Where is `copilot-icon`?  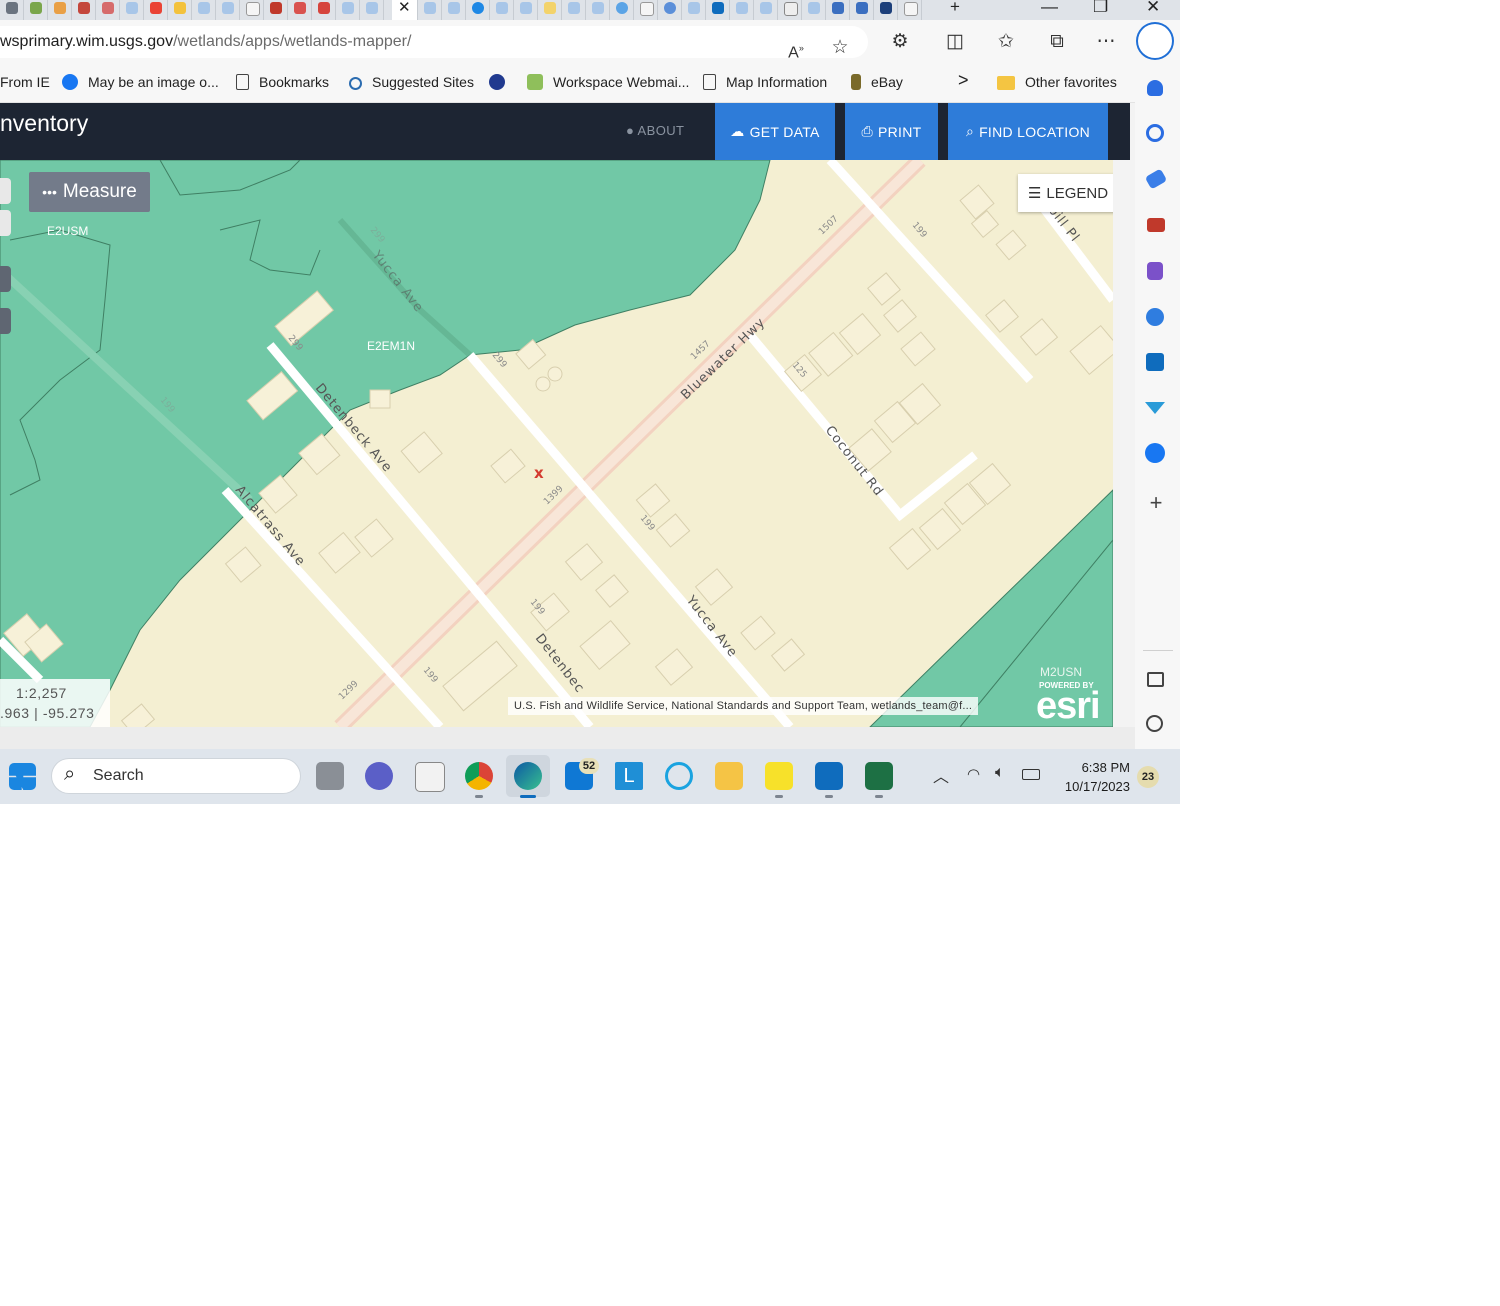 copilot-icon is located at coordinates (1155, 41).